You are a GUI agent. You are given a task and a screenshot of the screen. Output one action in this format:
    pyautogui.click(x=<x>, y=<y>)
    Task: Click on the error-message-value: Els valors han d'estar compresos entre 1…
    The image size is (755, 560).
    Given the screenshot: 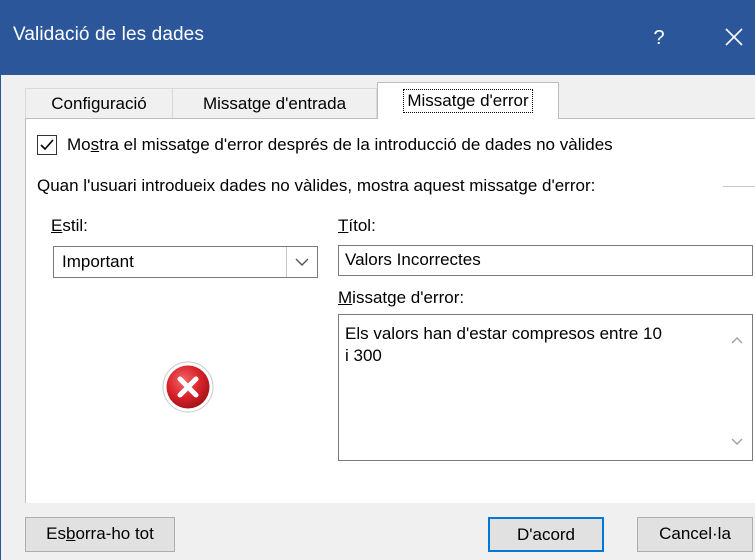 What is the action you would take?
    pyautogui.click(x=503, y=344)
    